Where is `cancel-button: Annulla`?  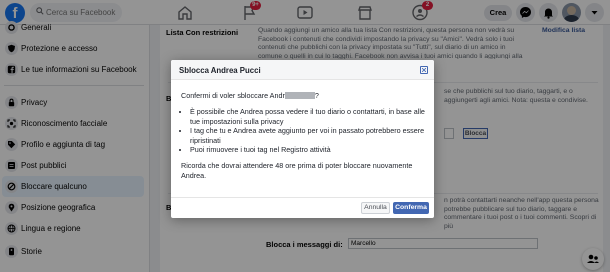
cancel-button: Annulla is located at coordinates (375, 208).